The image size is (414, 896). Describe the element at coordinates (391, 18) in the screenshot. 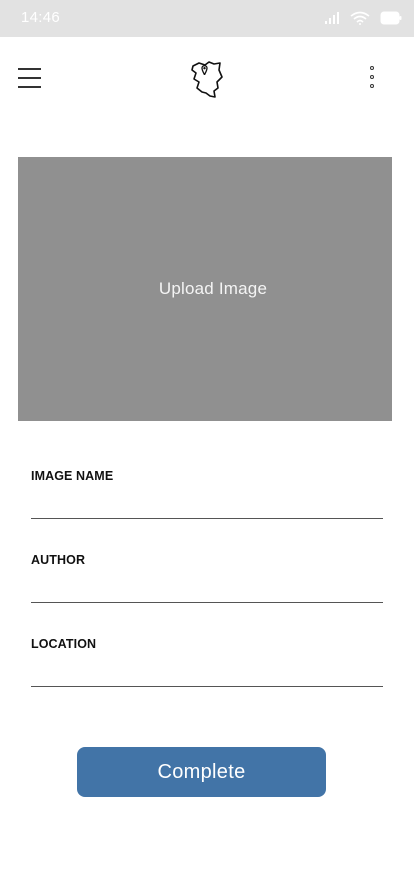

I see `battery-icon` at that location.